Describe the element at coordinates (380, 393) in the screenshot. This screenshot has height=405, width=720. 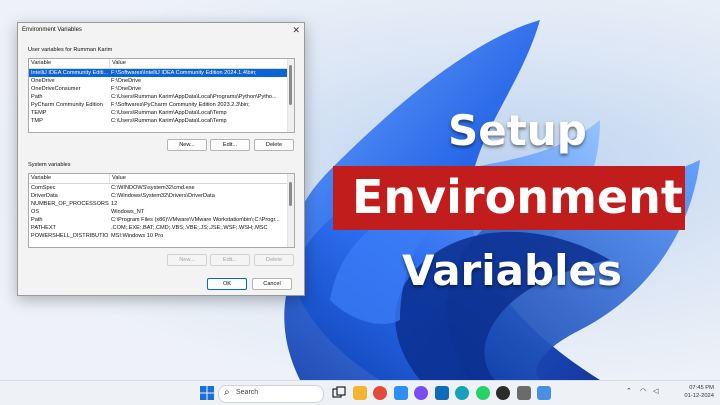
I see `chrome-icon` at that location.